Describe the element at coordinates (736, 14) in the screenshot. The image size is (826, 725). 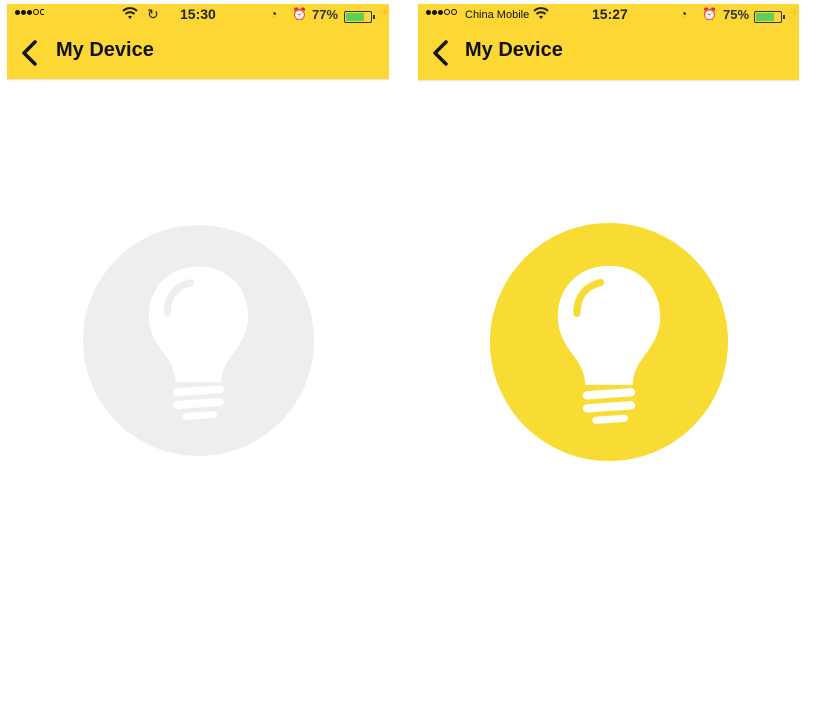
I see `battery-percentage: 75%` at that location.